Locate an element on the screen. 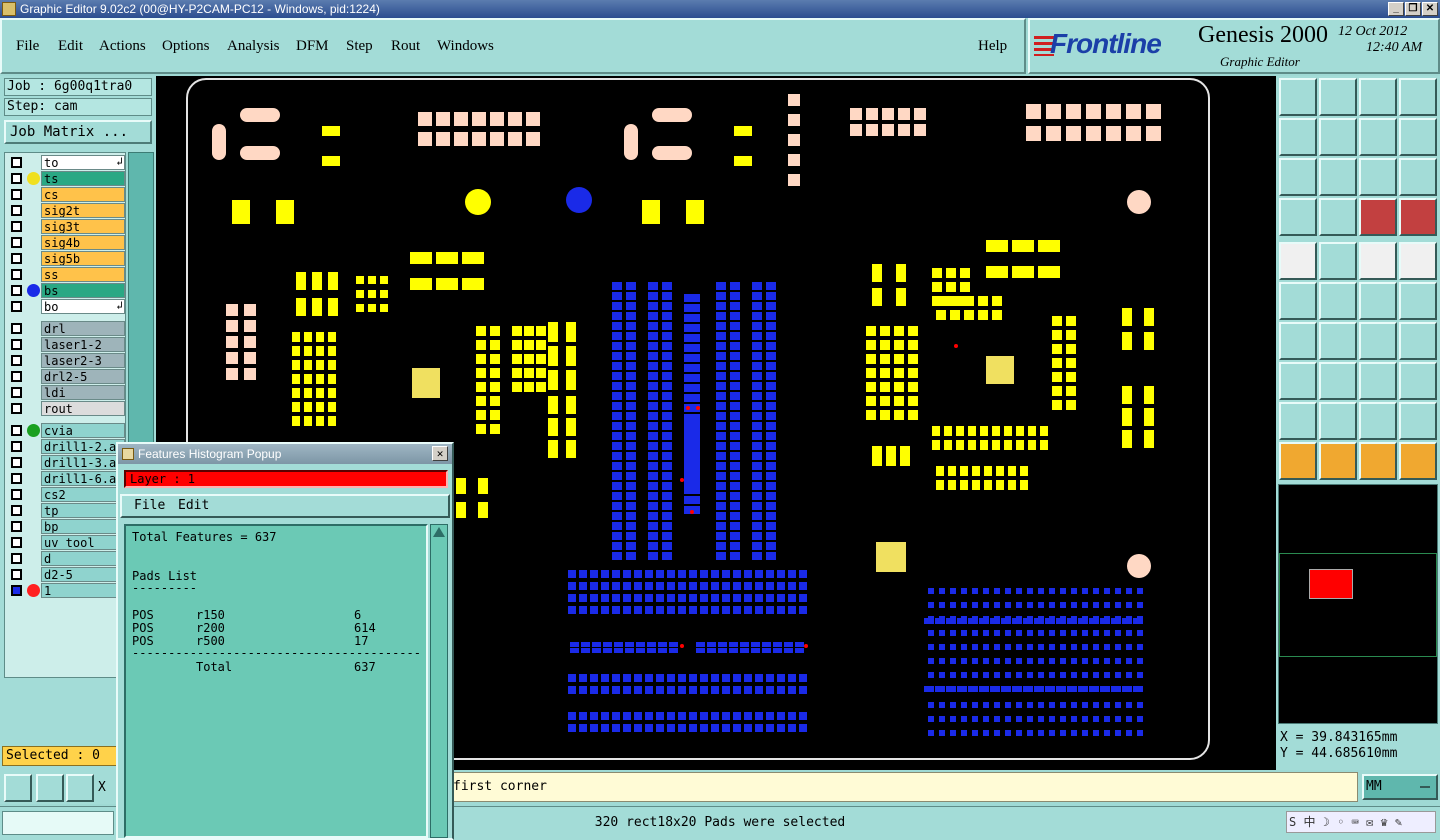 The width and height of the screenshot is (1440, 840). layer-row-cvia: cvia is located at coordinates (66, 430).